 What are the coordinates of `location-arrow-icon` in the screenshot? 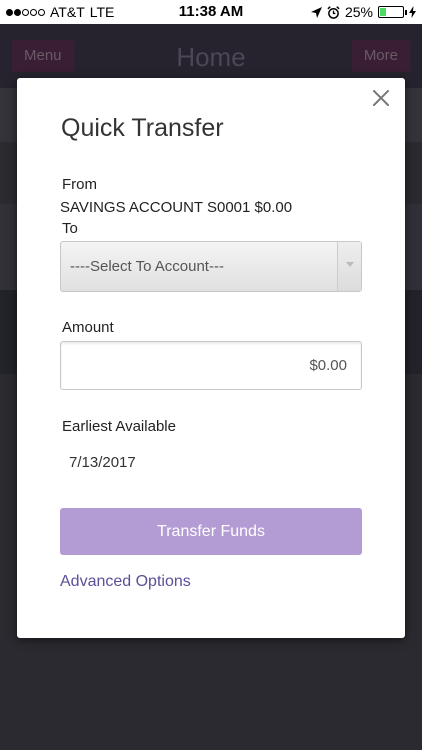 It's located at (316, 12).